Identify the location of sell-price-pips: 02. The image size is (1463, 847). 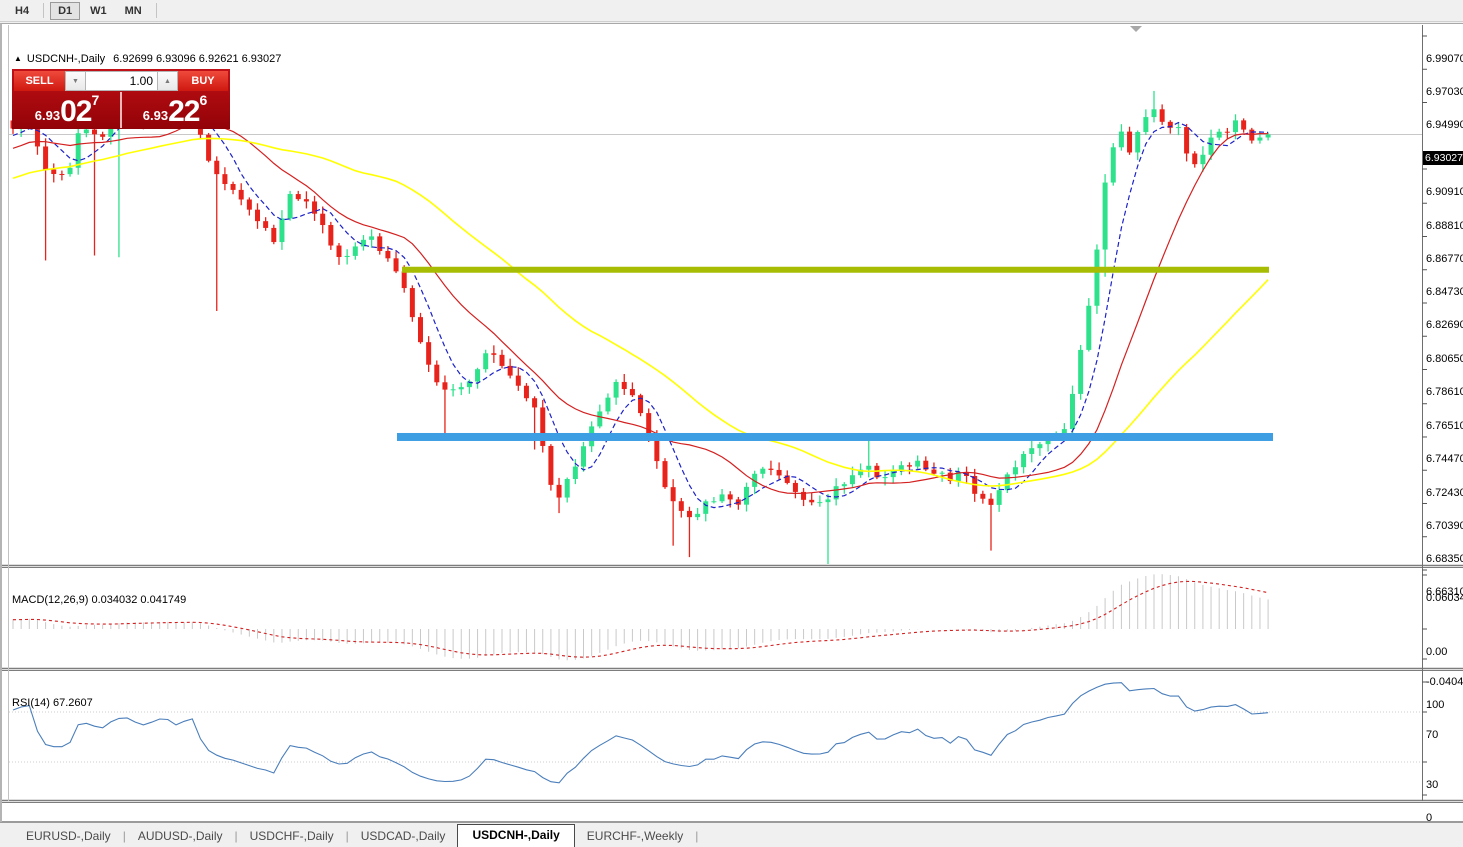
(76, 111).